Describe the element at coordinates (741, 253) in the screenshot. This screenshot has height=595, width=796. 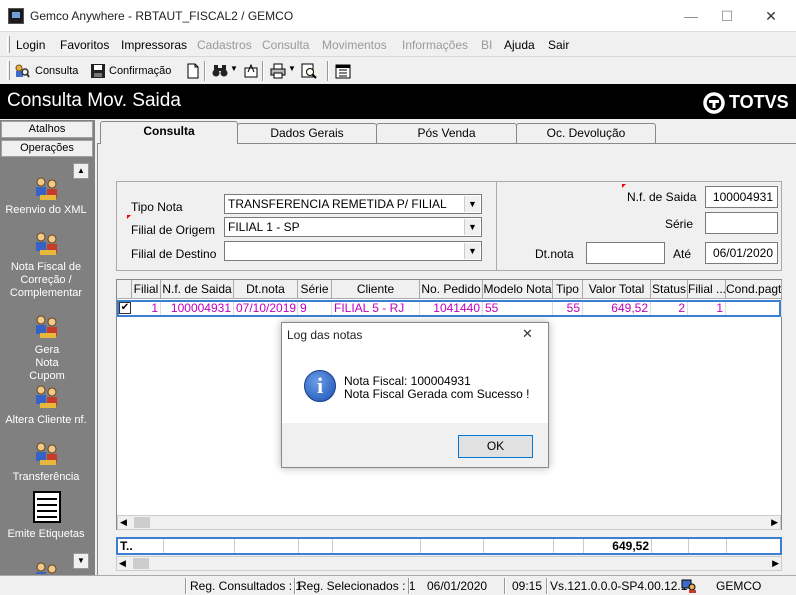
I see `dtnota-to-input: 06/01/2020` at that location.